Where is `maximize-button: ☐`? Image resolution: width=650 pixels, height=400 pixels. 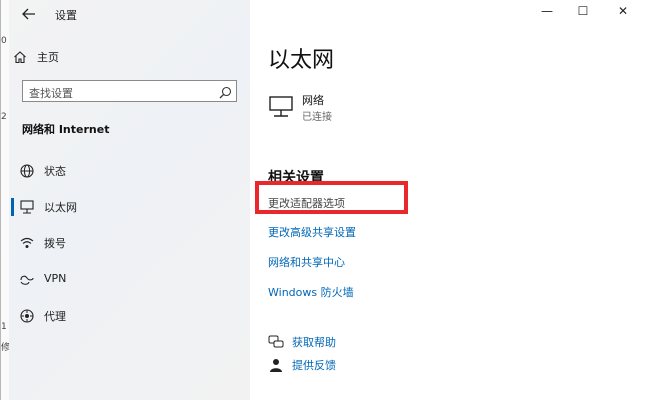
maximize-button: ☐ is located at coordinates (583, 14).